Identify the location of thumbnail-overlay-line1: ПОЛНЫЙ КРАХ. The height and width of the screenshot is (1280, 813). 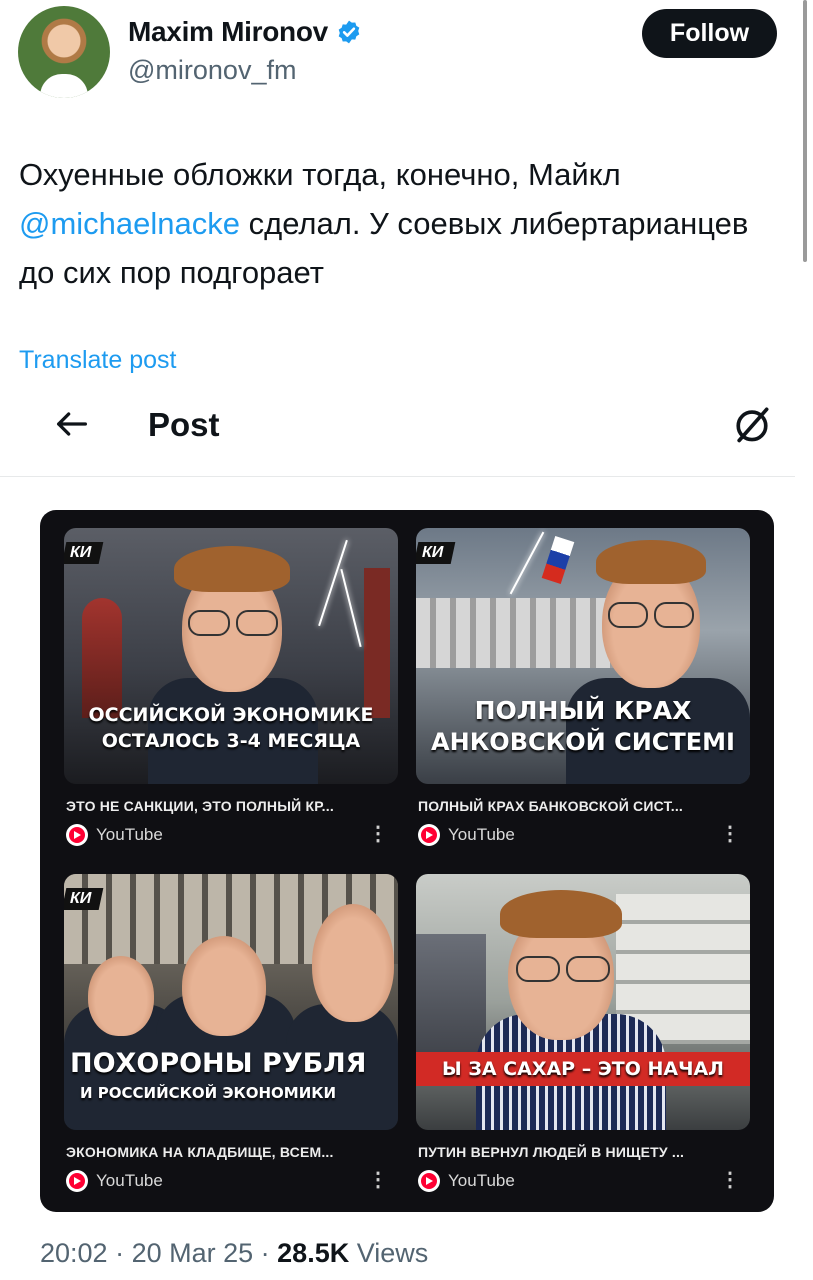
(583, 710).